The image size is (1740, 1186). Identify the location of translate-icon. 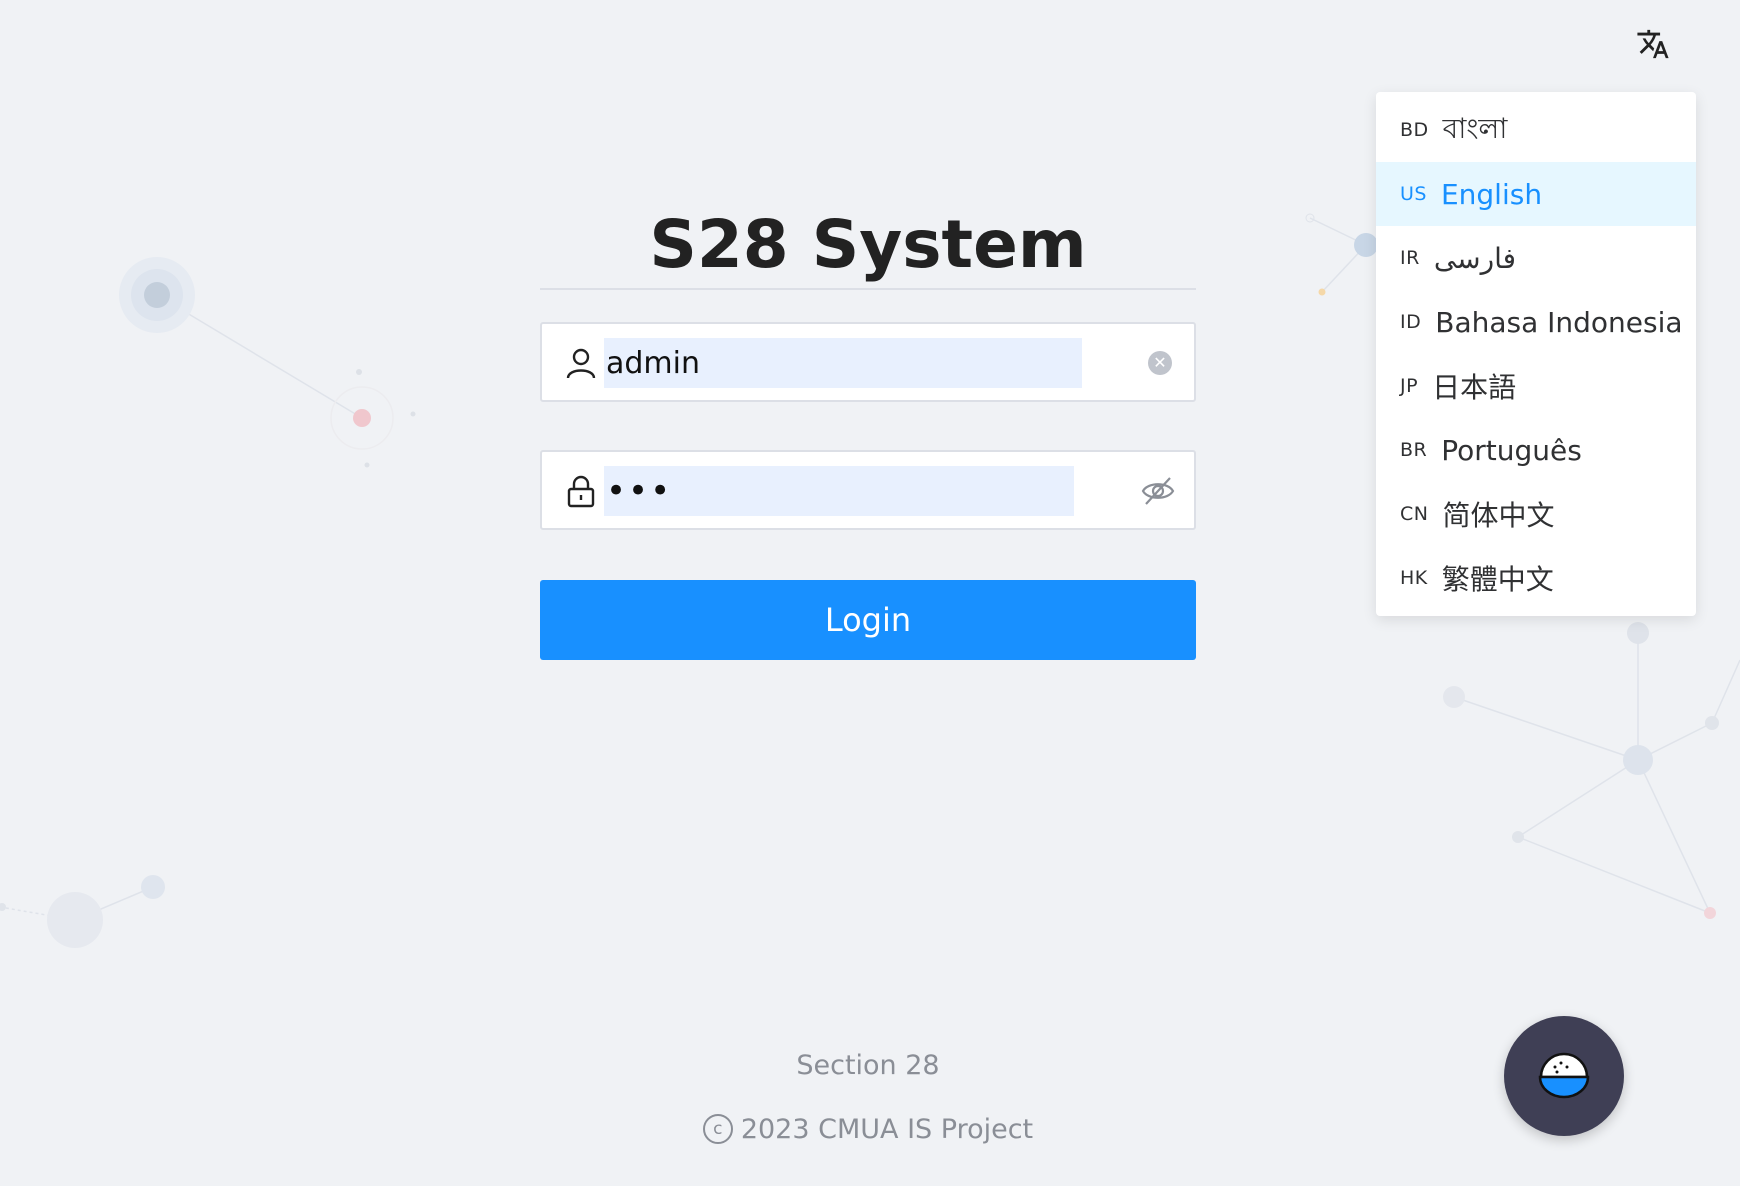
(1653, 44).